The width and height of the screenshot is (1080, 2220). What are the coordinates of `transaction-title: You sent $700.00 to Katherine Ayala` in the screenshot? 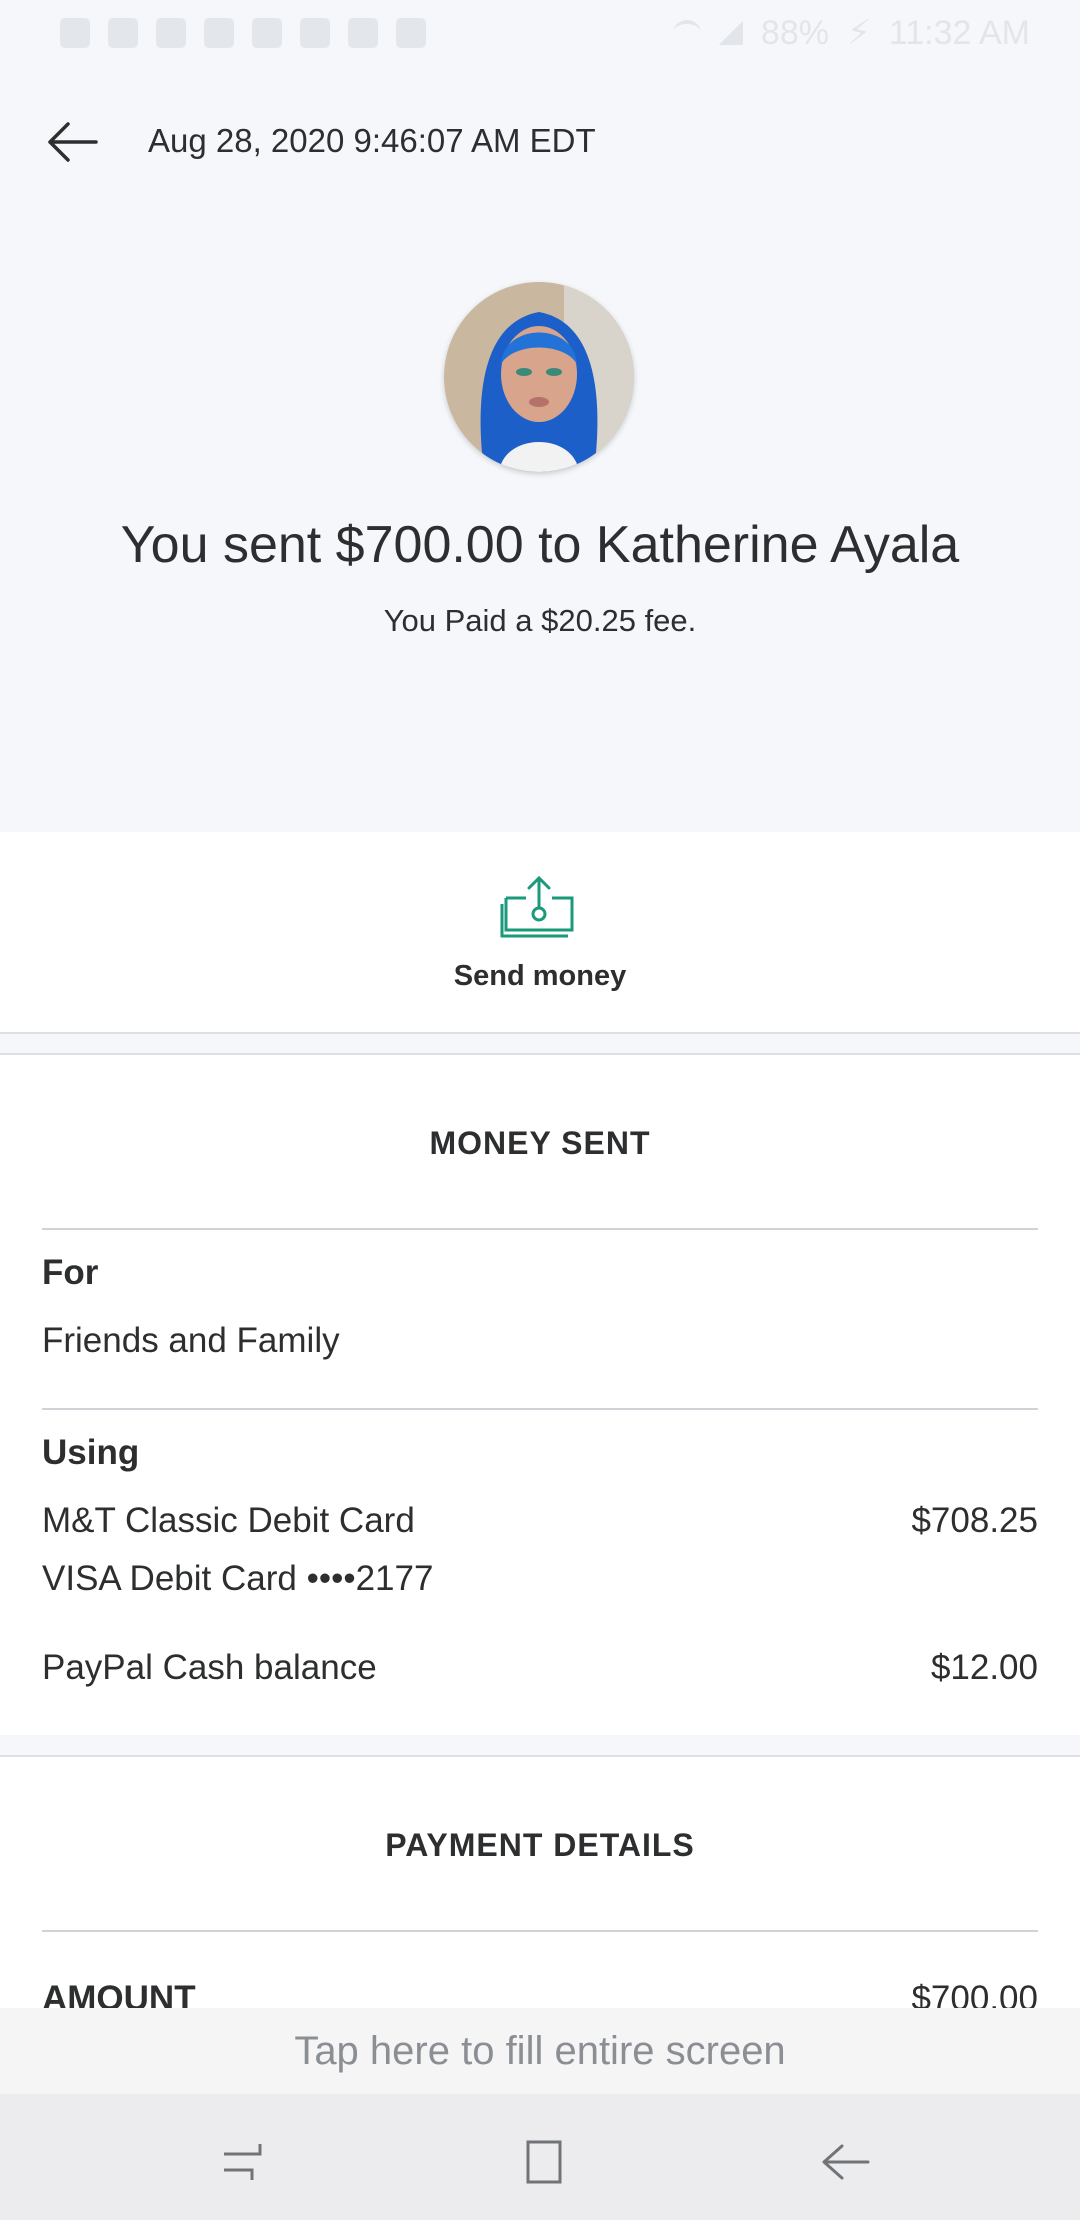 It's located at (540, 545).